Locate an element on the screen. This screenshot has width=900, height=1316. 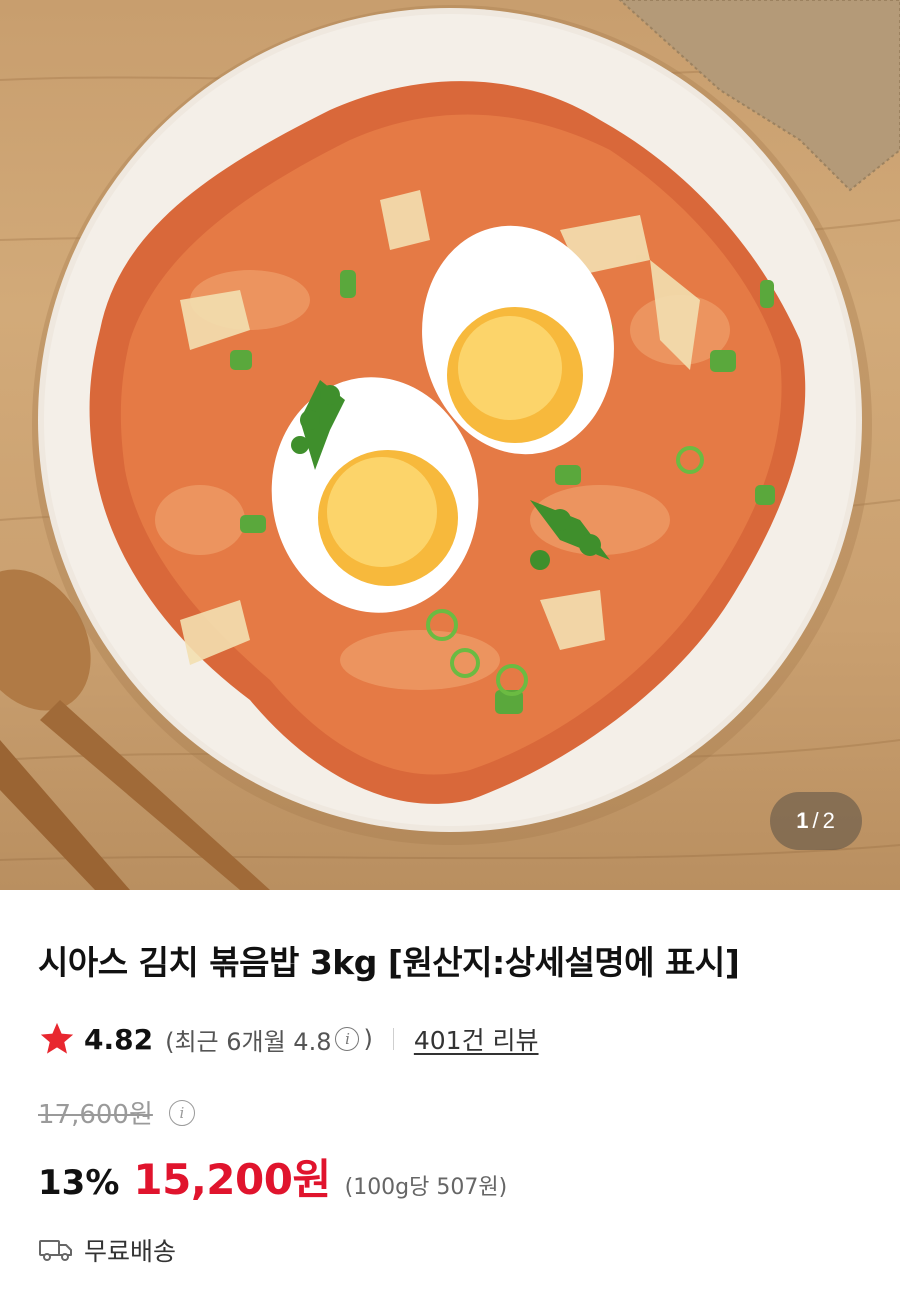
price-info-icon: i is located at coordinates (181, 1112).